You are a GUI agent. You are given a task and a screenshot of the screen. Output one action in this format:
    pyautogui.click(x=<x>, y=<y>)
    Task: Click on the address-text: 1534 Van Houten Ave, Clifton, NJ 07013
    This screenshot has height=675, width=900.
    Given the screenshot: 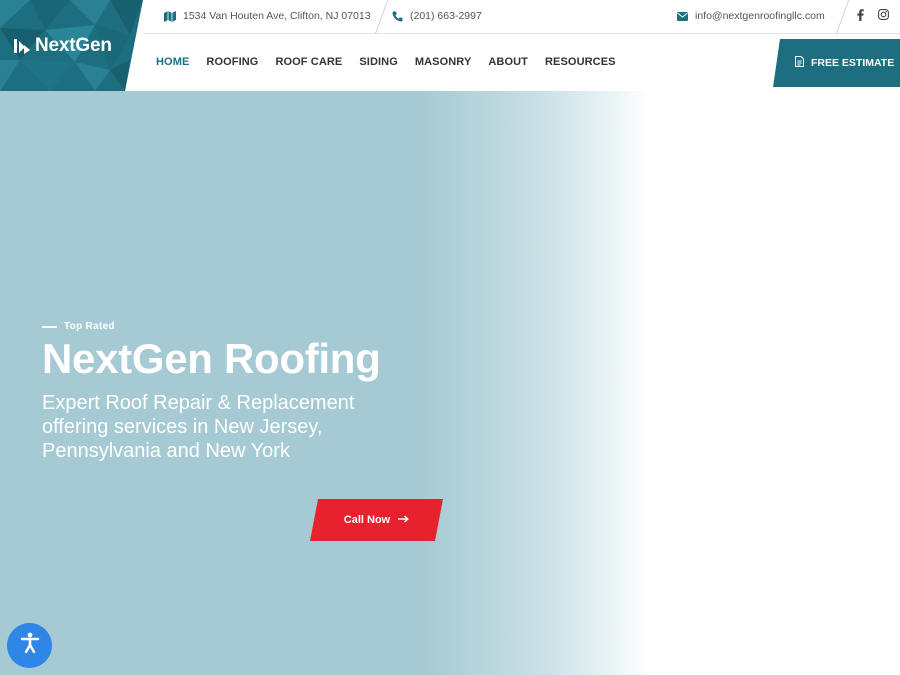 What is the action you would take?
    pyautogui.click(x=277, y=16)
    